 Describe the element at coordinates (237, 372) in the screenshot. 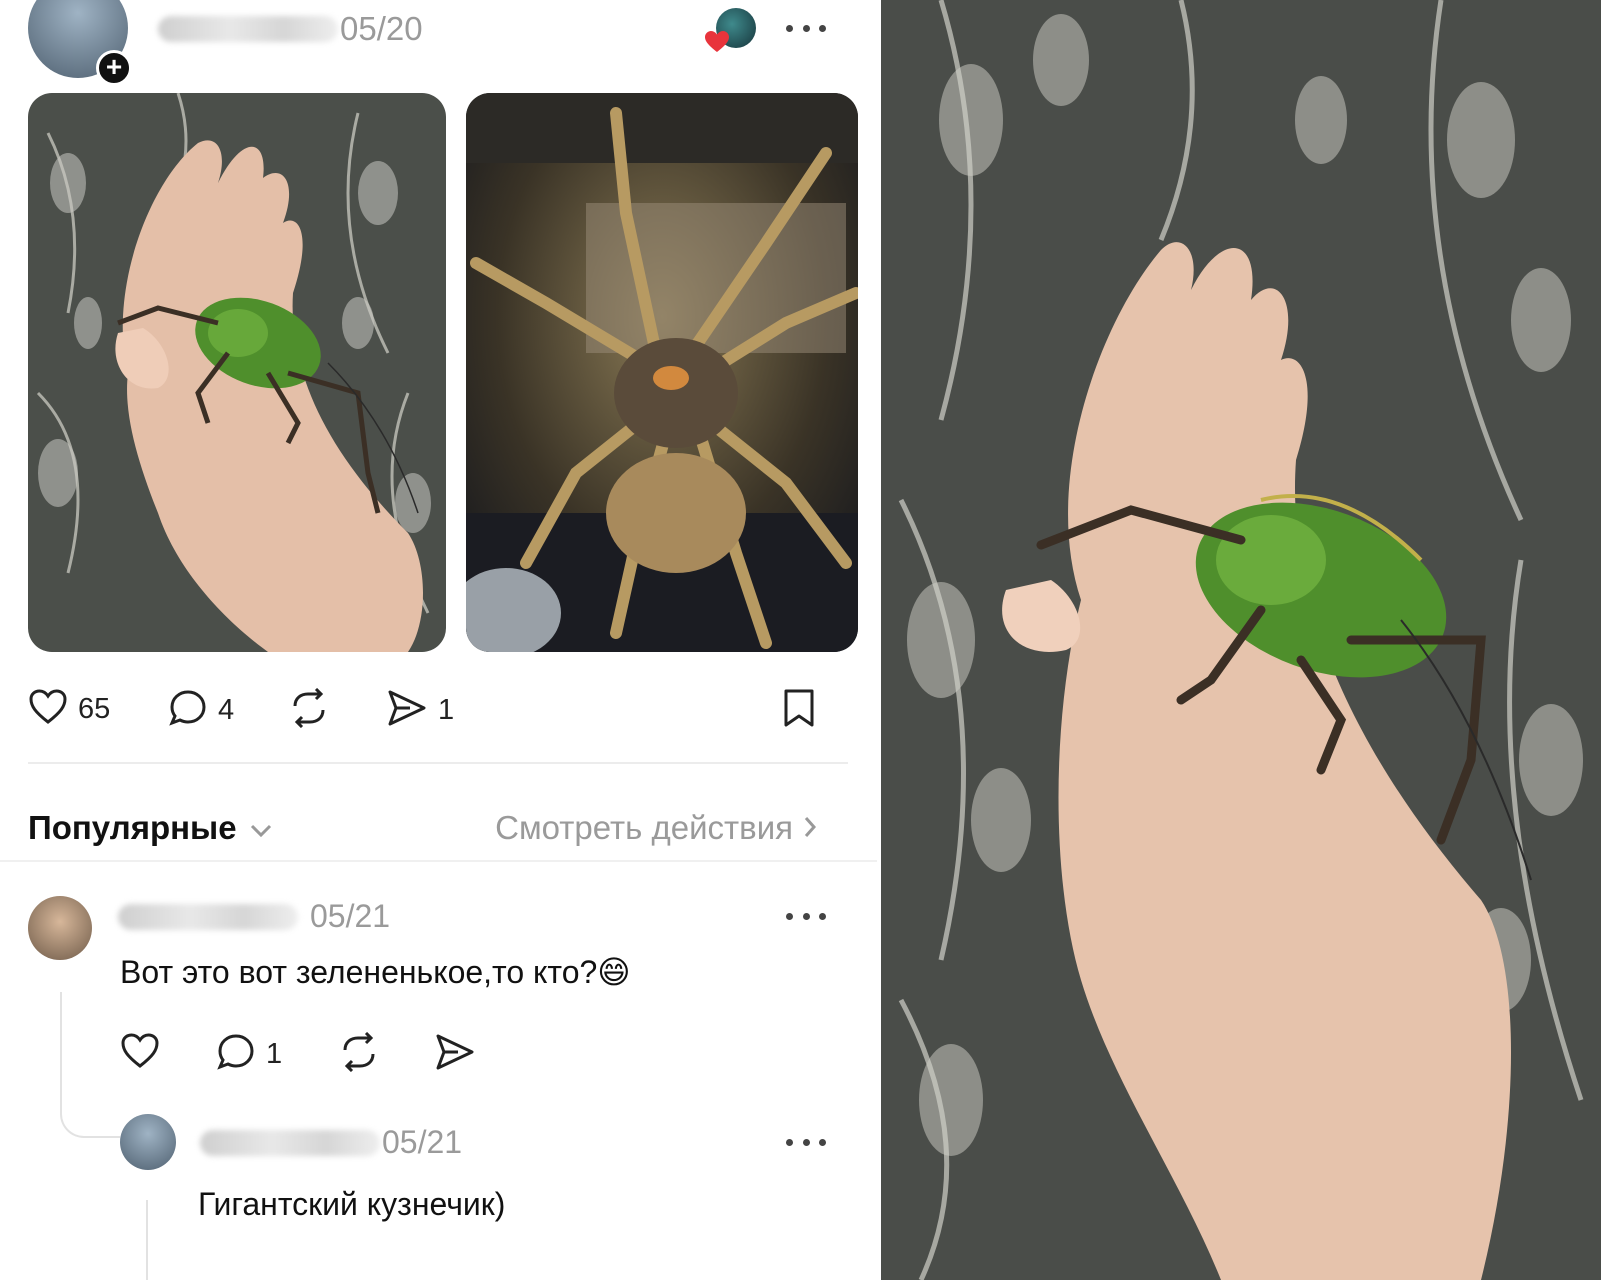

I see `photo-katydid` at that location.